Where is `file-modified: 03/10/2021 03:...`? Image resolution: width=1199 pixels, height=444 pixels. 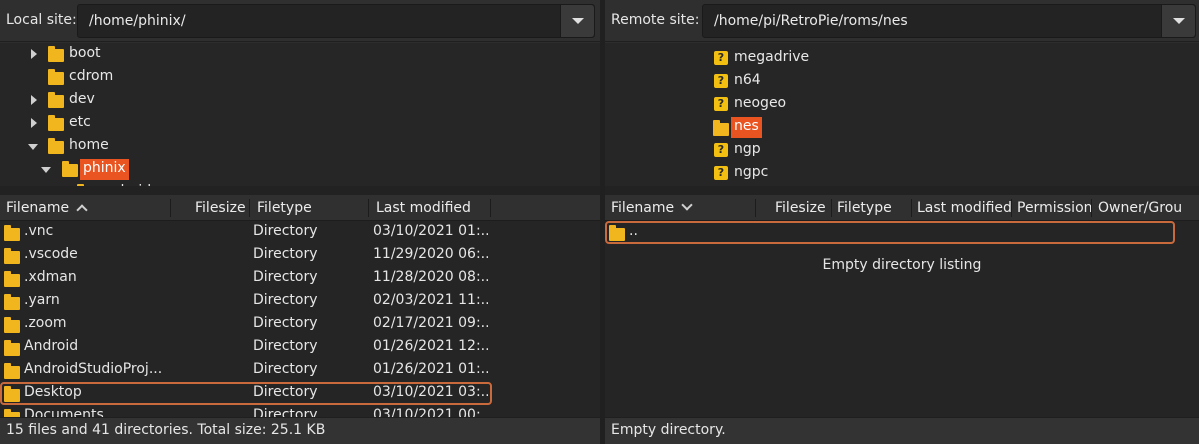
file-modified: 03/10/2021 03:... is located at coordinates (430, 392).